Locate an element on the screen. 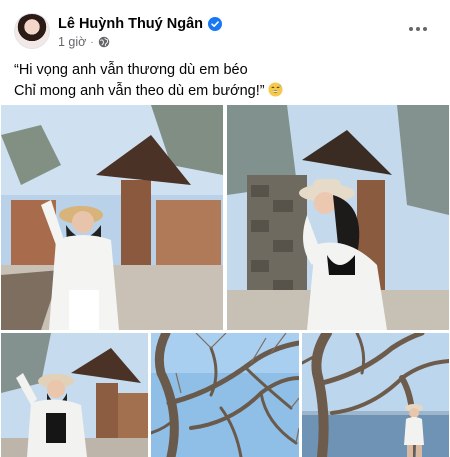 This screenshot has width=450, height=457. more-options-button is located at coordinates (418, 29).